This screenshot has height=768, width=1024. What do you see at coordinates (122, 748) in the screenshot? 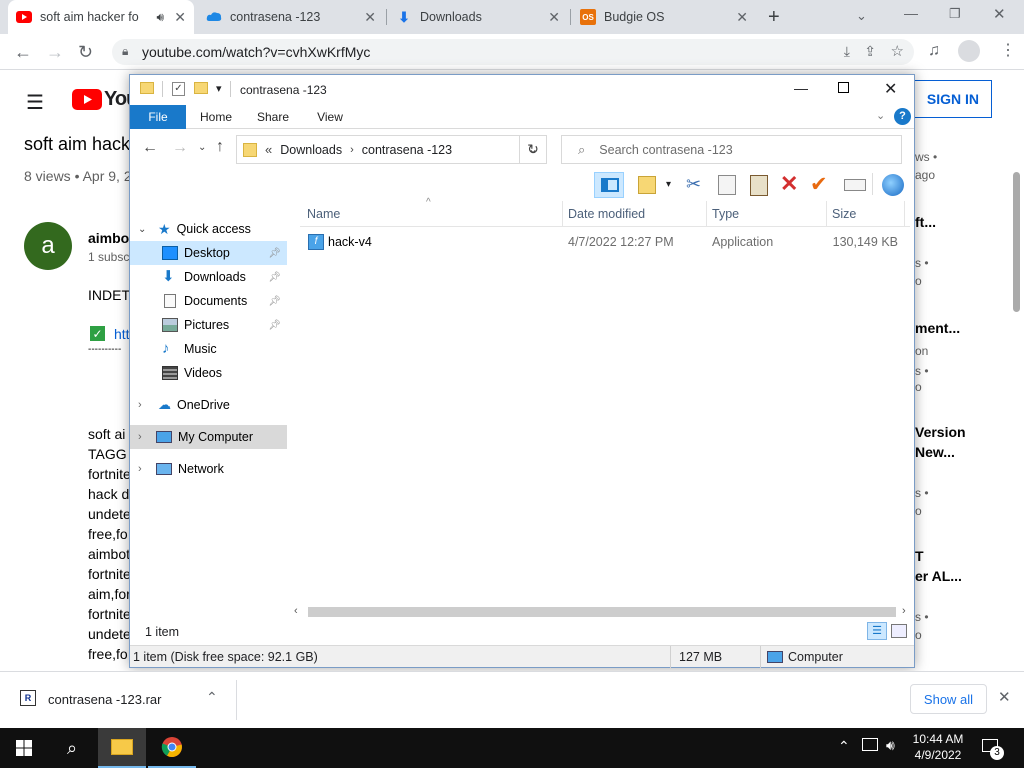
I see `taskbar-file-explorer` at bounding box center [122, 748].